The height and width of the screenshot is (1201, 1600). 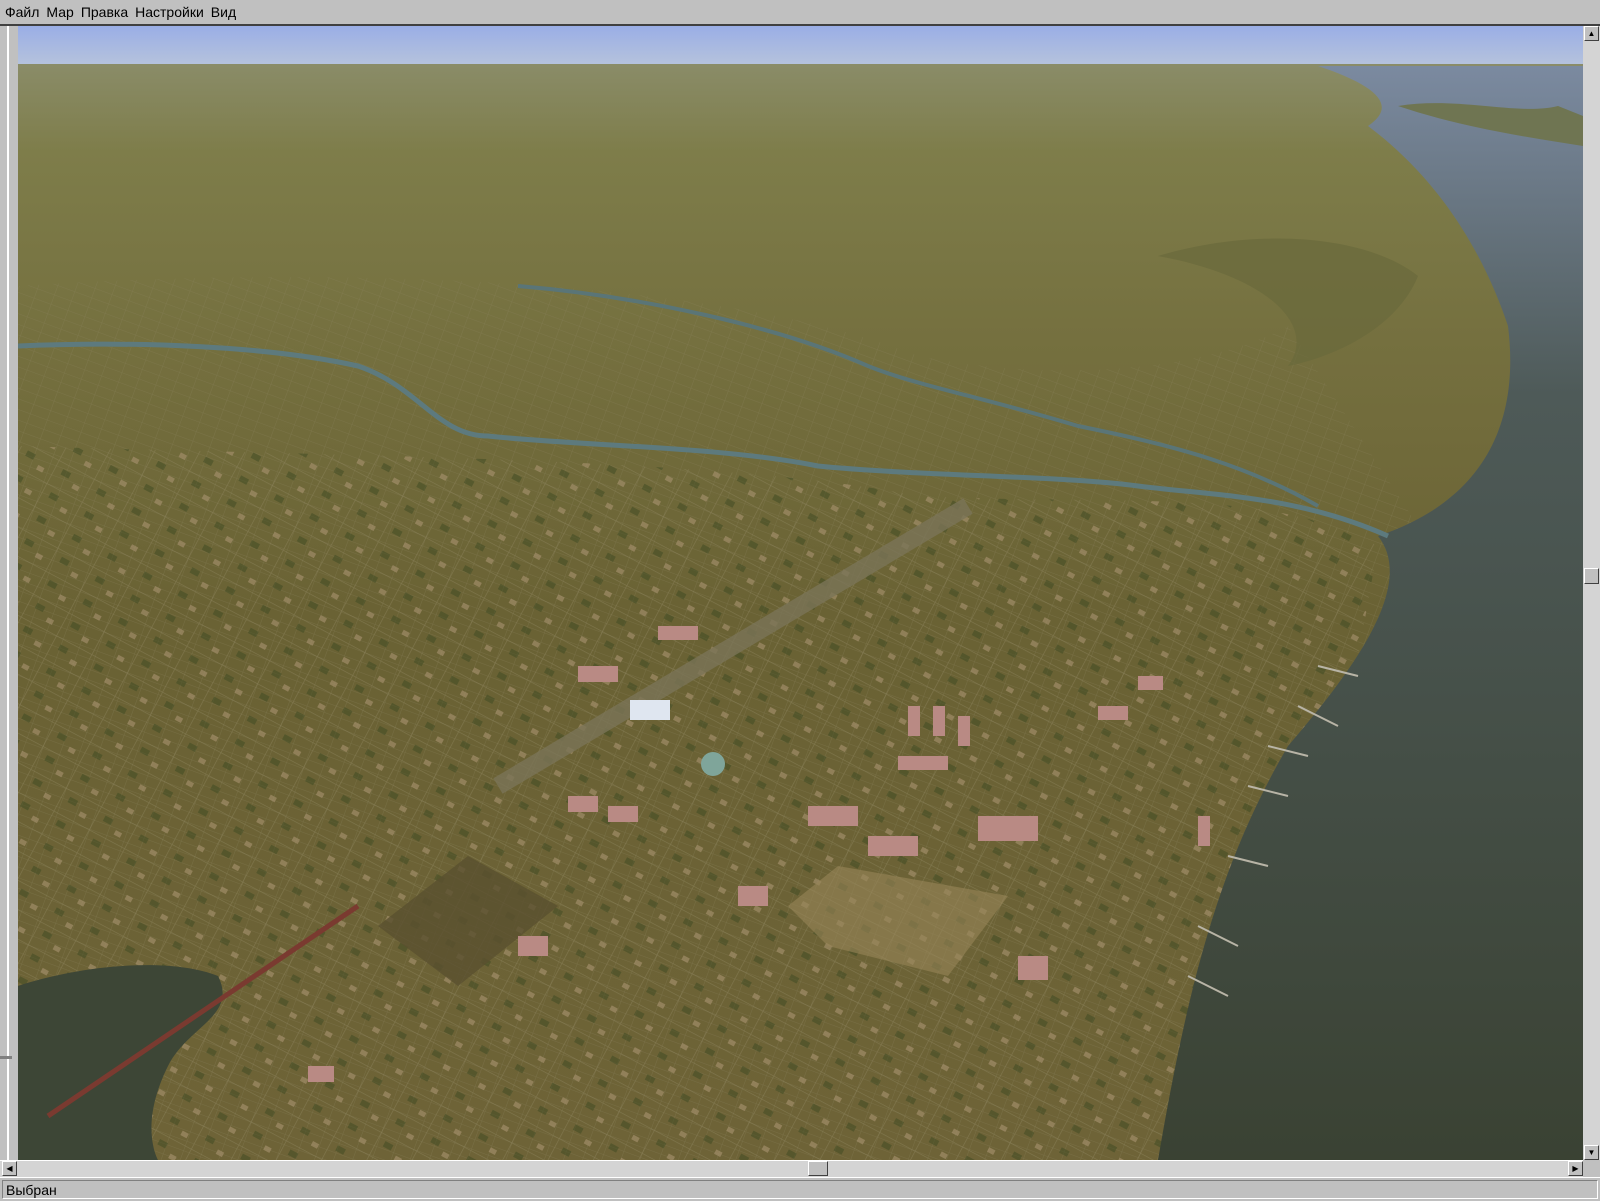 What do you see at coordinates (713, 764) in the screenshot?
I see `cathedral` at bounding box center [713, 764].